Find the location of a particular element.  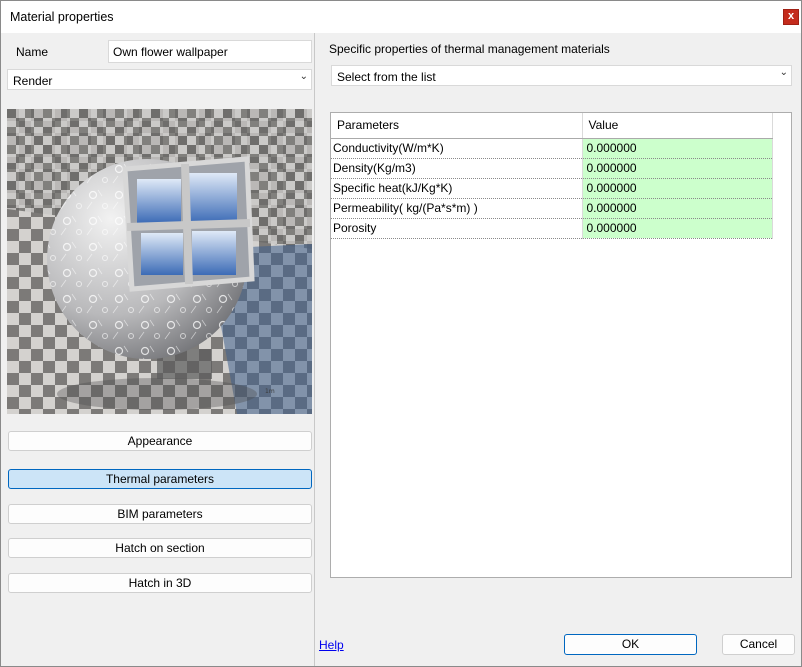

table-header-row: Parameters Value is located at coordinates (552, 126).